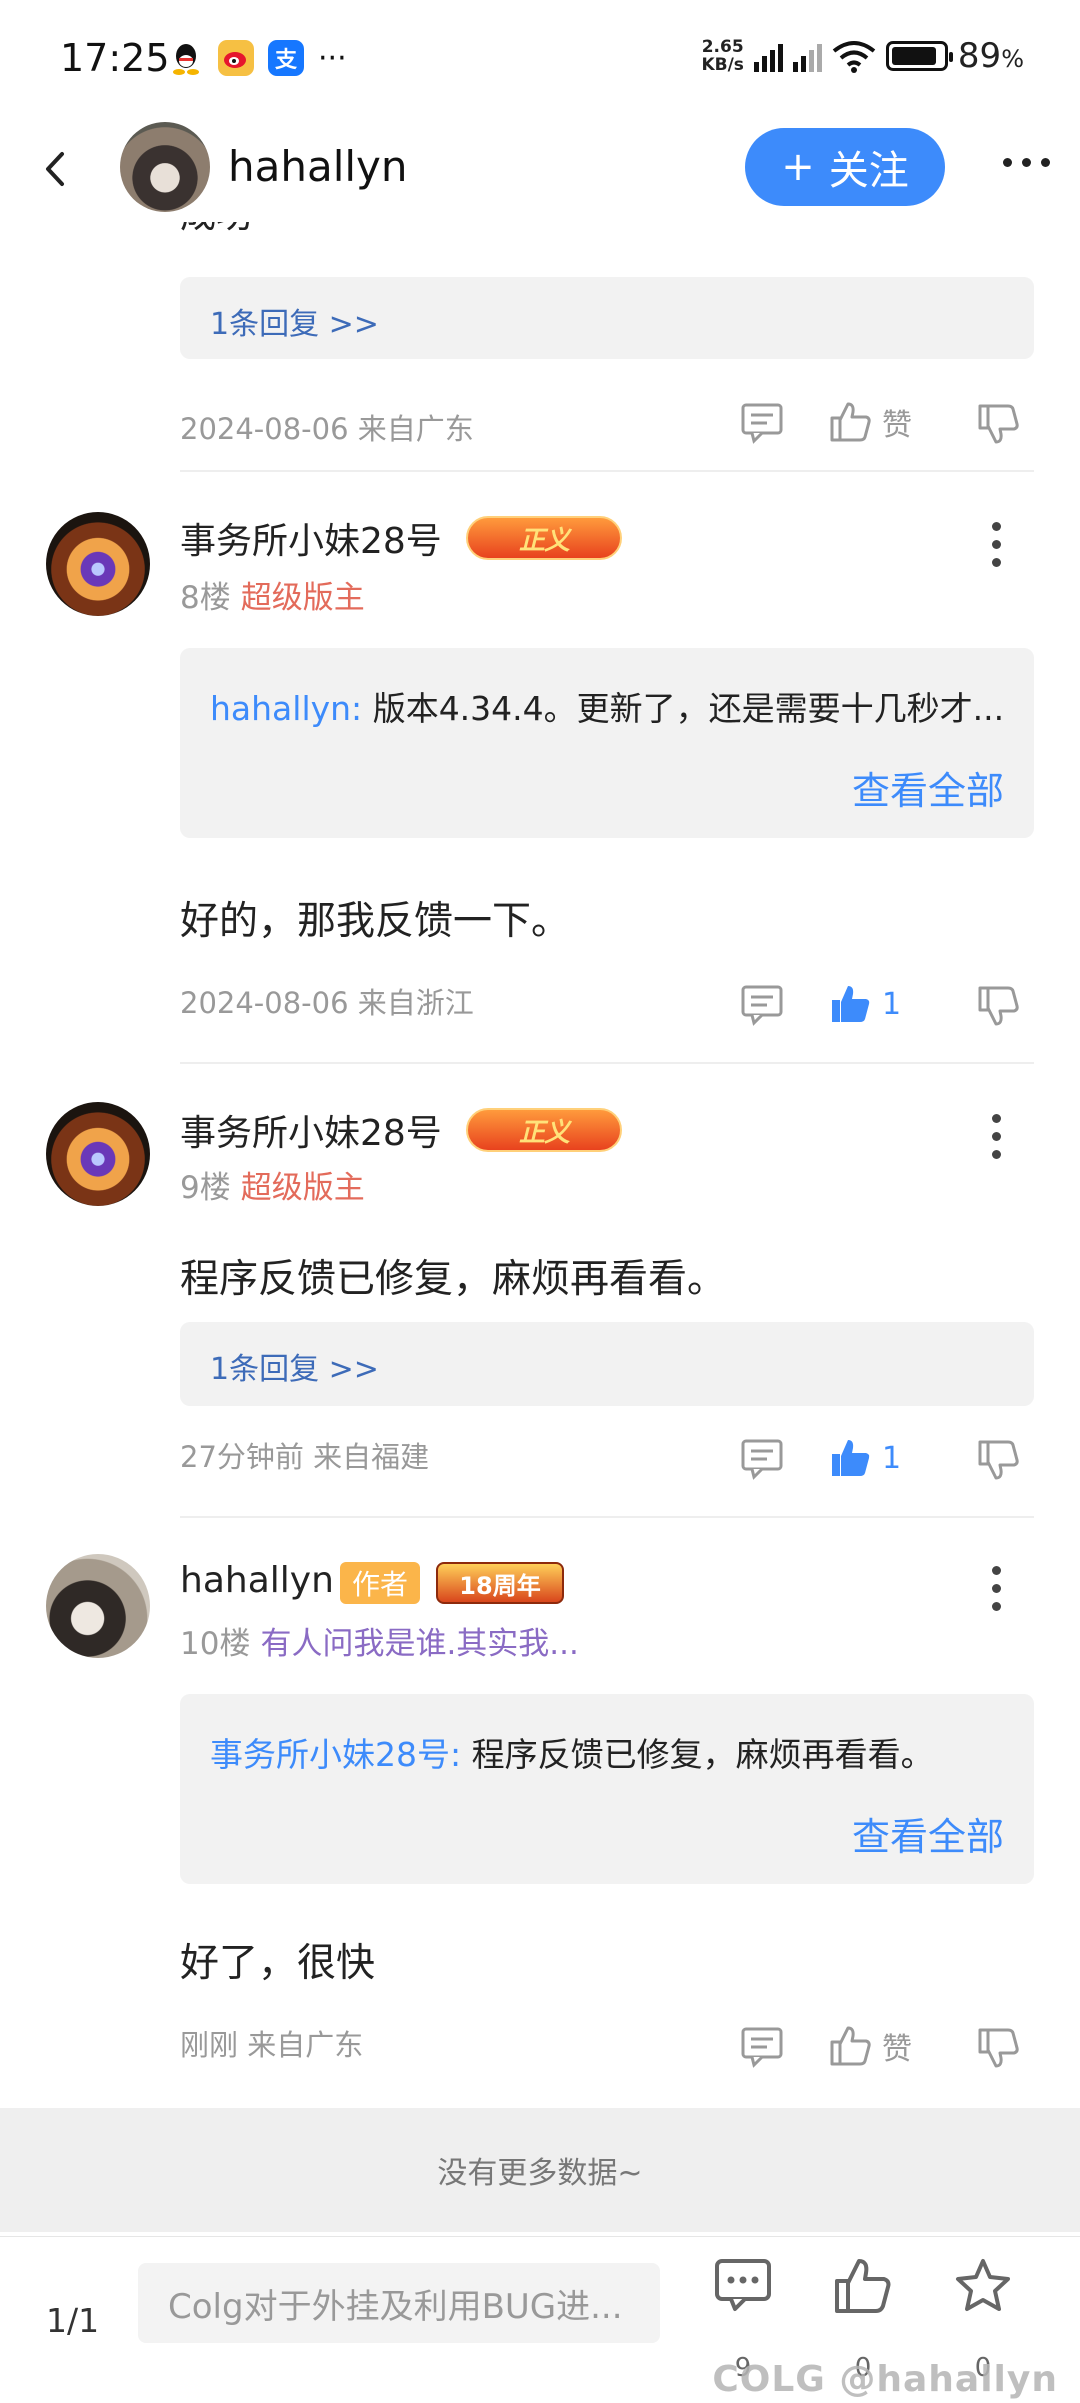 The height and width of the screenshot is (2403, 1080). What do you see at coordinates (272, 2045) in the screenshot?
I see `post-meta: 刚刚 来自广东` at bounding box center [272, 2045].